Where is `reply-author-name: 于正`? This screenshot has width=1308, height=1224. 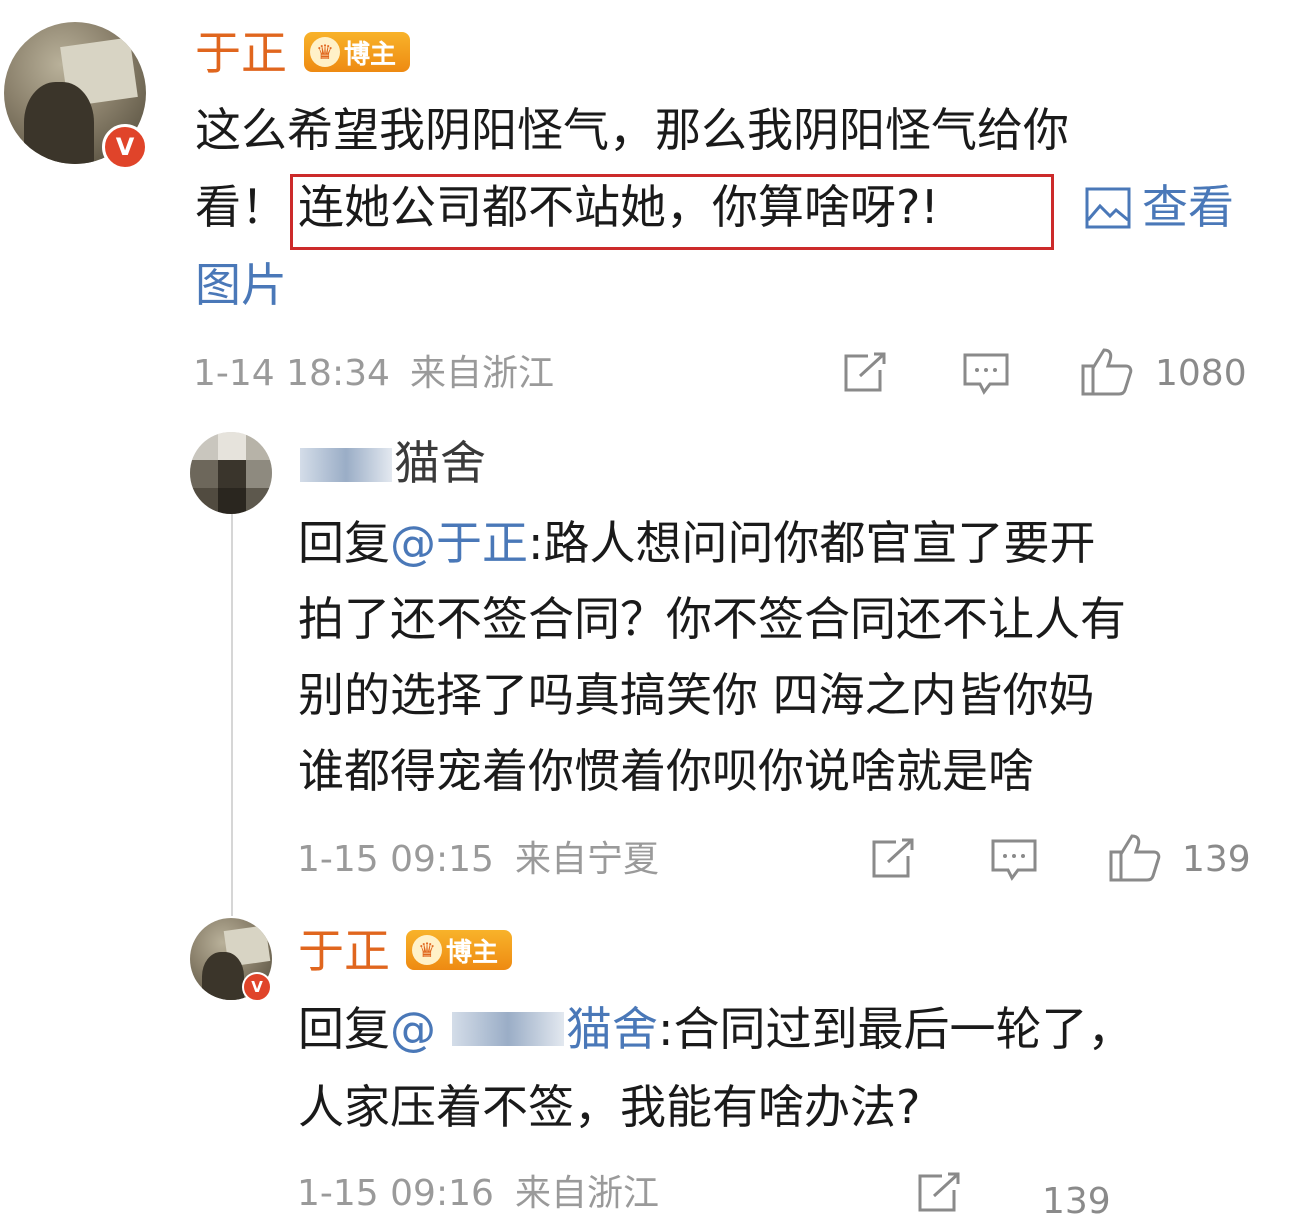 reply-author-name: 于正 is located at coordinates (344, 951).